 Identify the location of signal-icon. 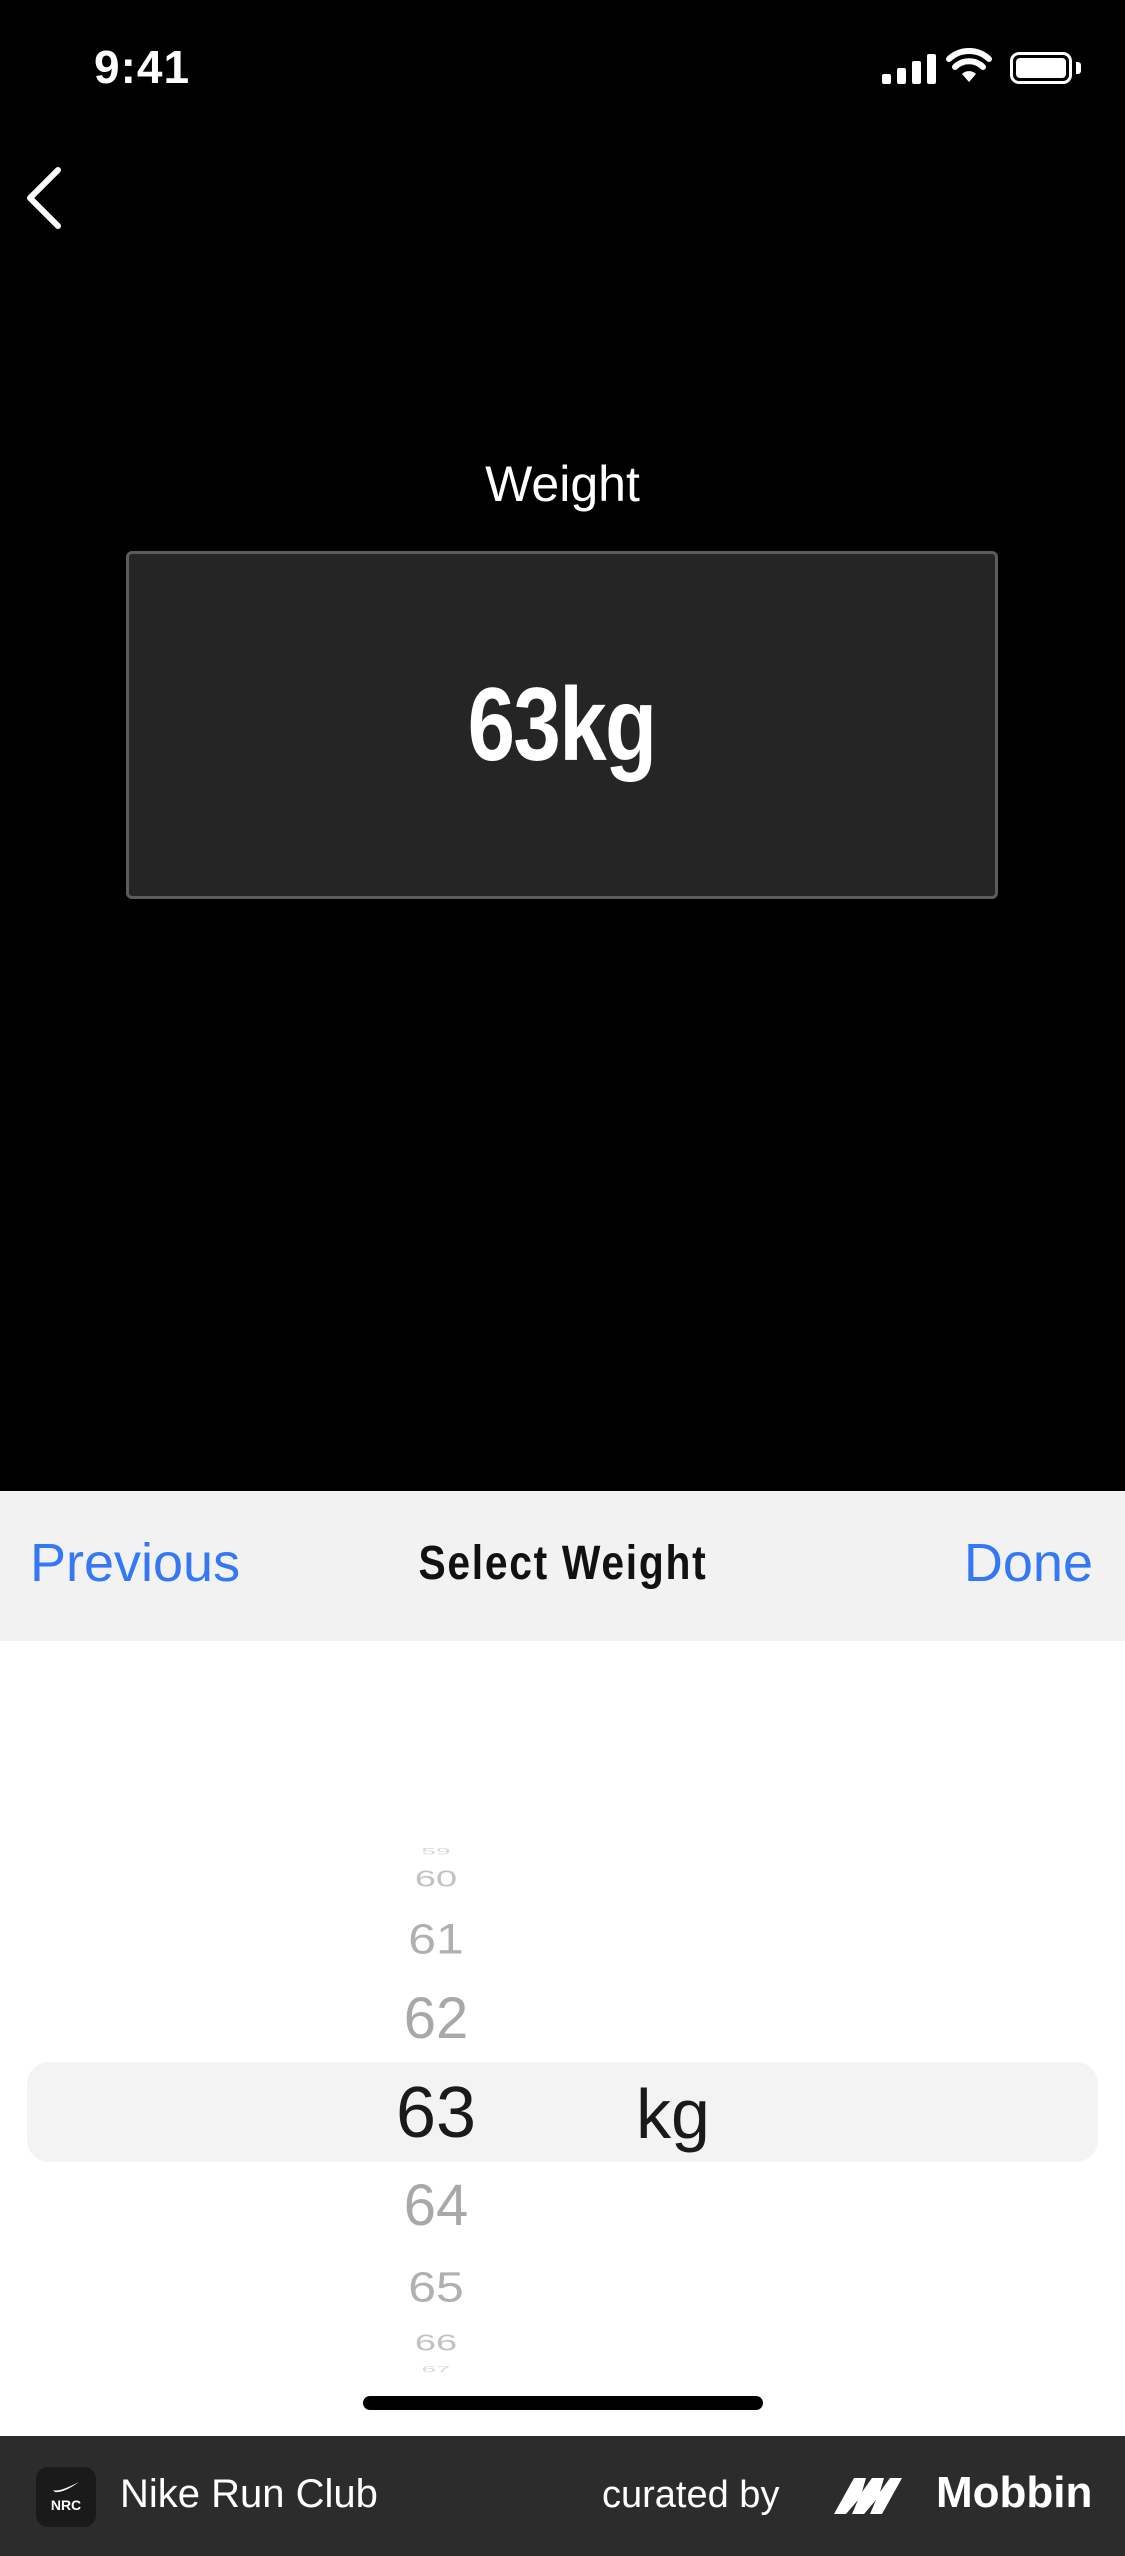
(909, 68).